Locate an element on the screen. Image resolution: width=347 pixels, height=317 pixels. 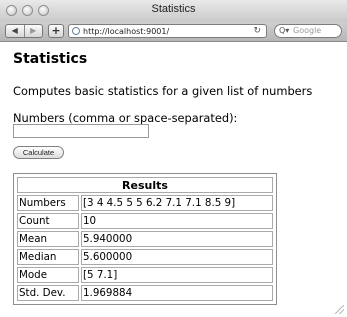
table-row: Mean 5.940000 is located at coordinates (145, 239).